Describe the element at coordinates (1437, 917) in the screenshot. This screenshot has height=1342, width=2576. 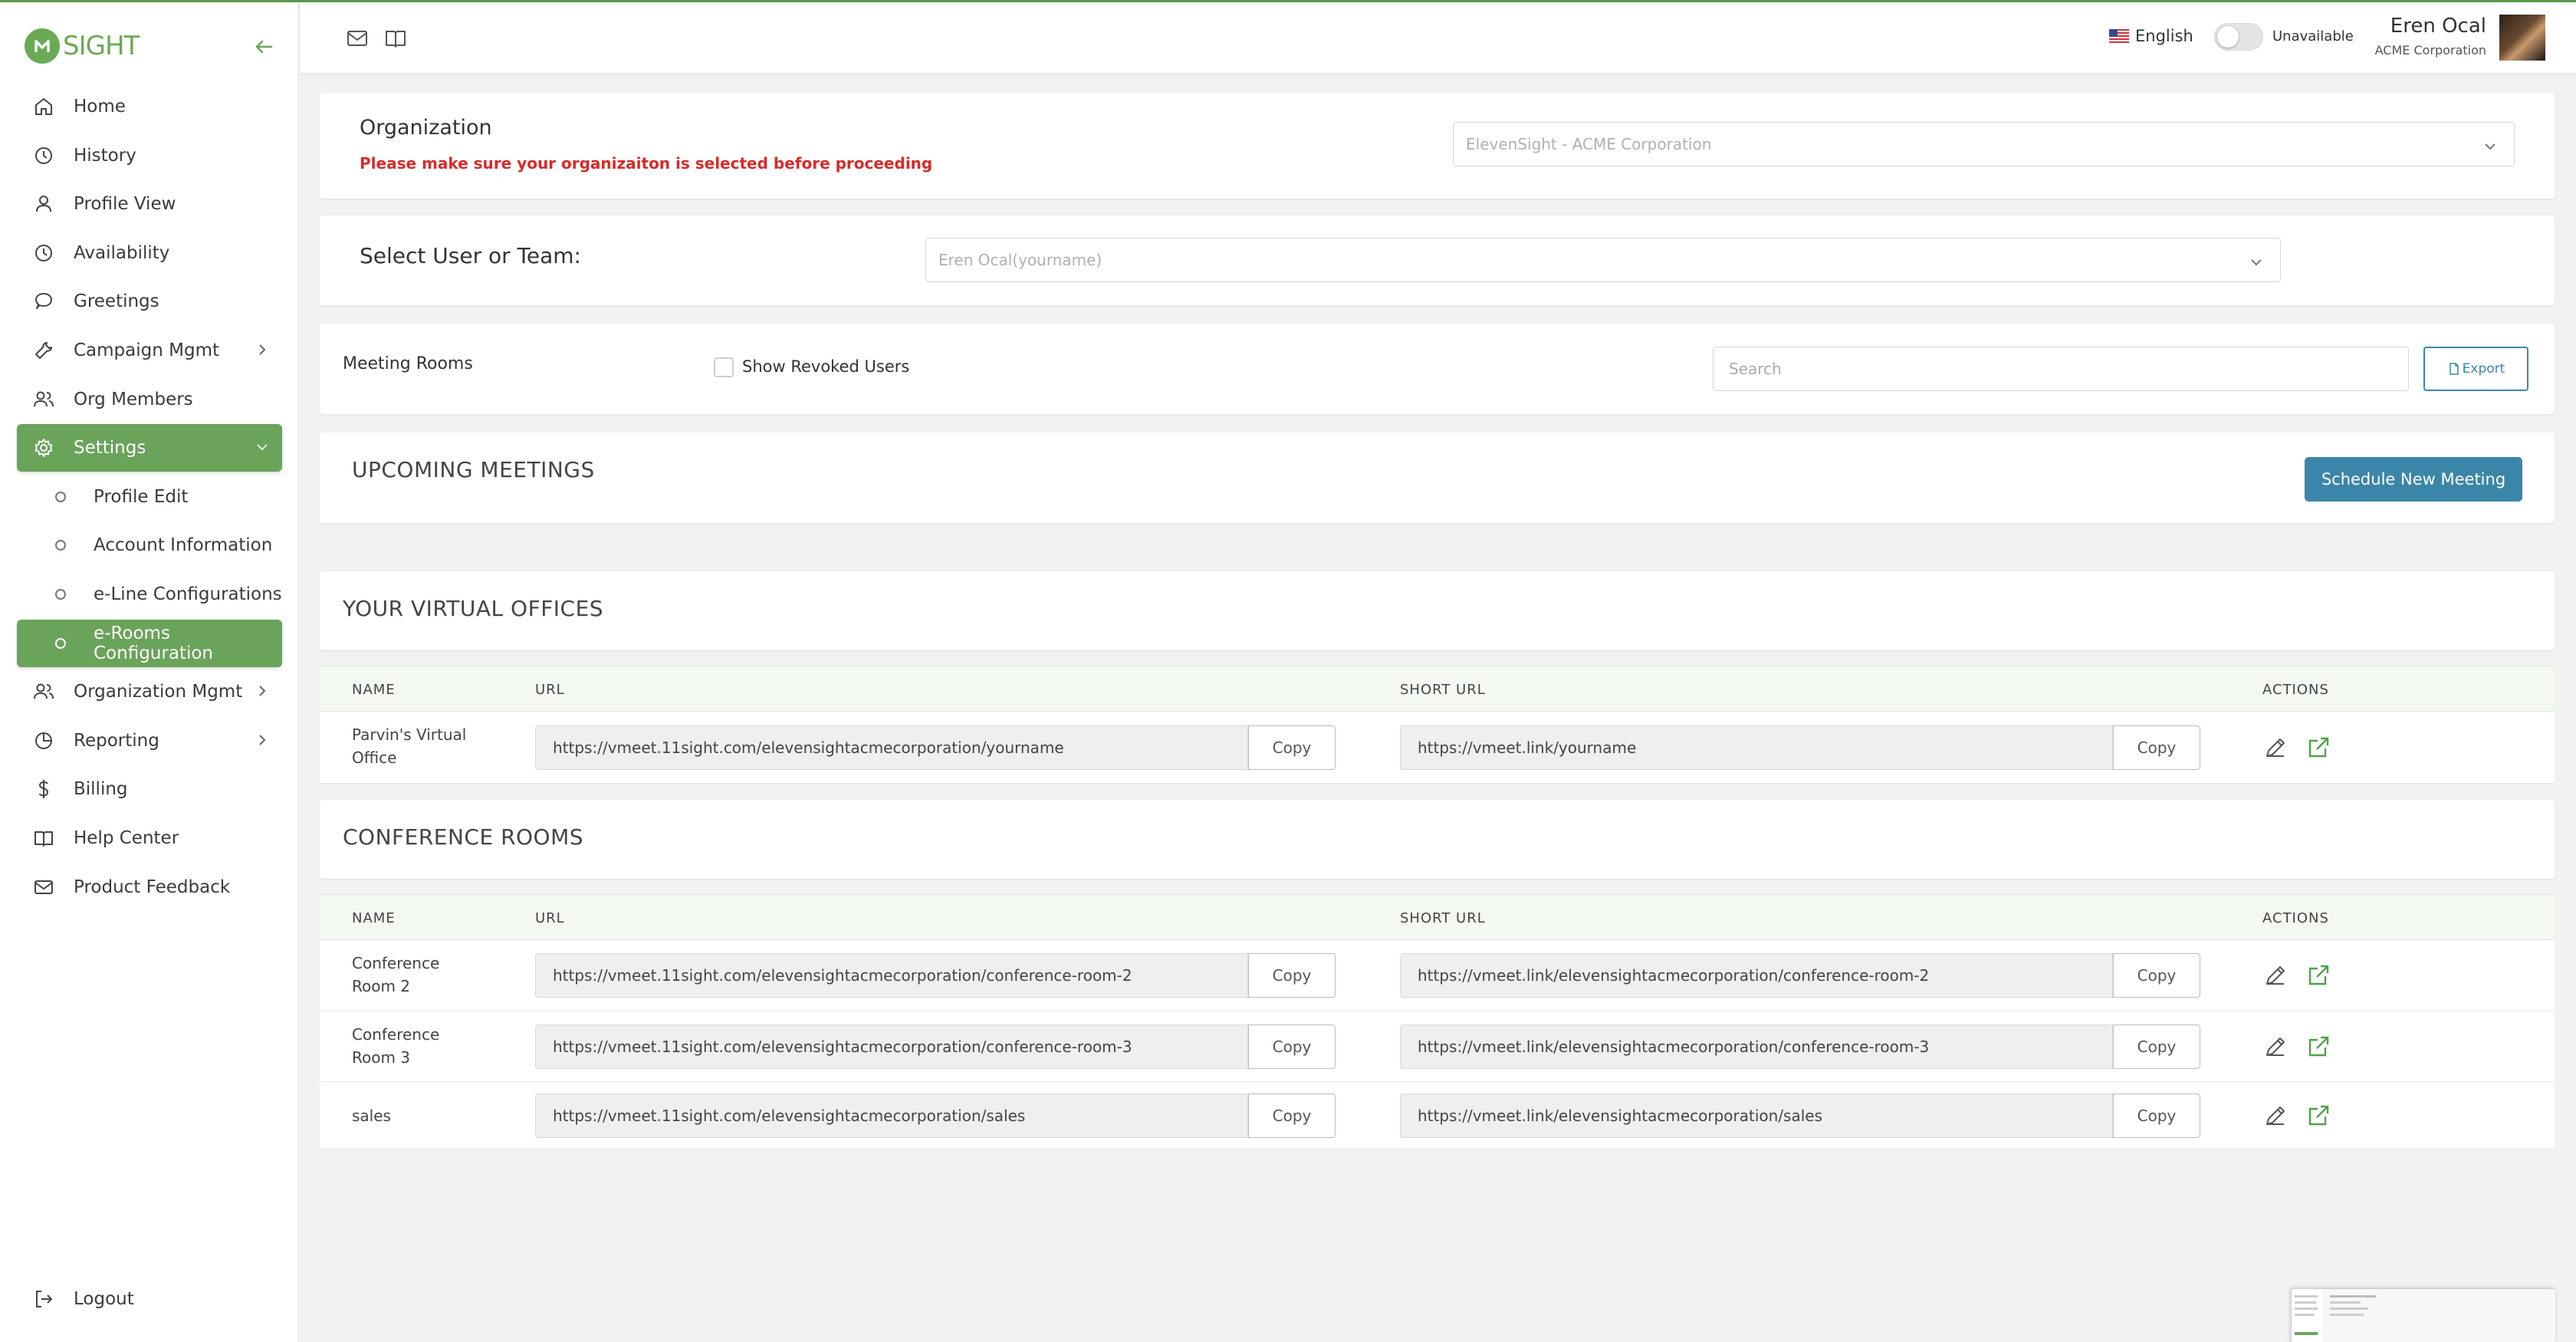
I see `conference-rooms-table-header: NAME URL SHORT URL ACTIONS` at that location.